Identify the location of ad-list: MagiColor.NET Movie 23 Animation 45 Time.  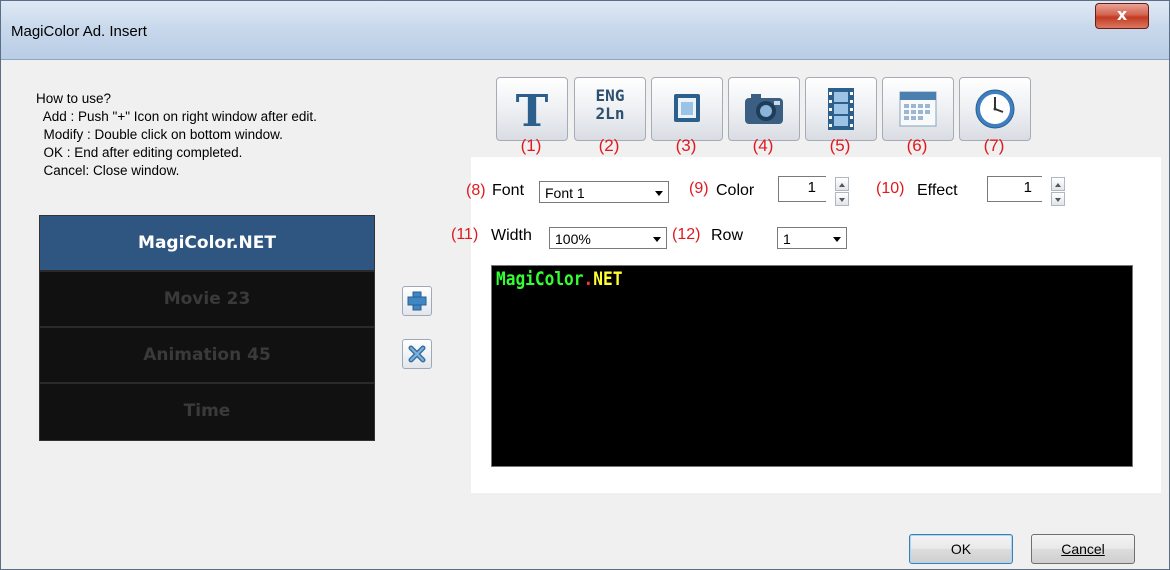
(207, 328).